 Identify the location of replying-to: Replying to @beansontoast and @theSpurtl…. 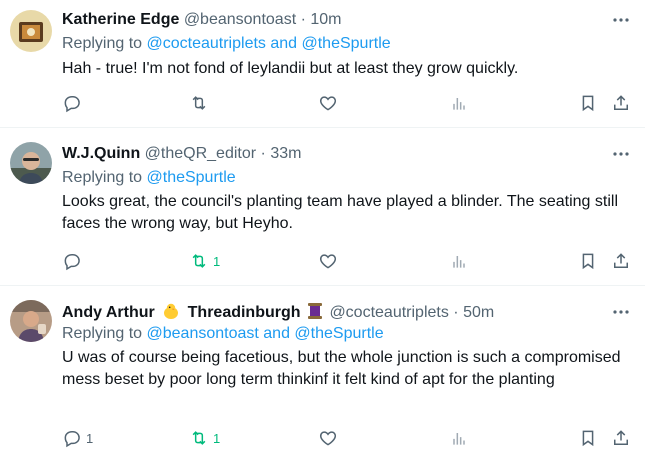
(223, 334).